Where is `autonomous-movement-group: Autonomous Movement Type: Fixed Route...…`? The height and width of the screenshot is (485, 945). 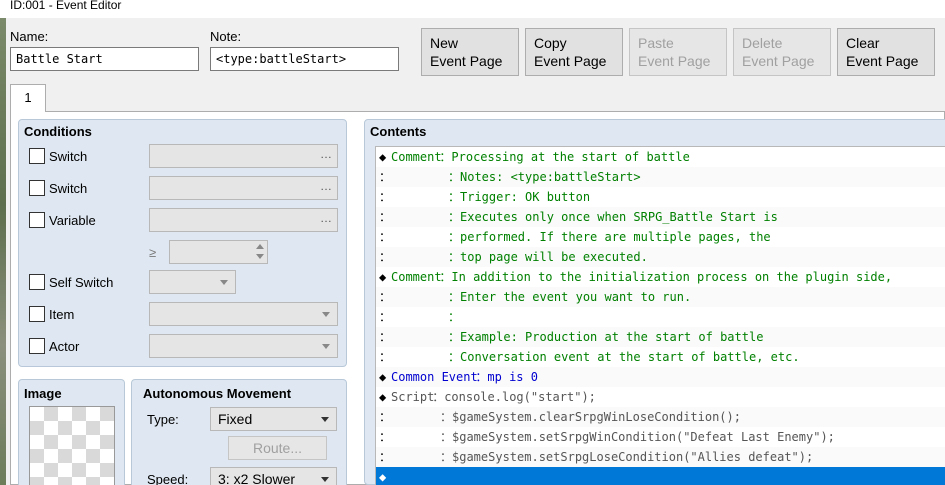 autonomous-movement-group: Autonomous Movement Type: Fixed Route...… is located at coordinates (239, 432).